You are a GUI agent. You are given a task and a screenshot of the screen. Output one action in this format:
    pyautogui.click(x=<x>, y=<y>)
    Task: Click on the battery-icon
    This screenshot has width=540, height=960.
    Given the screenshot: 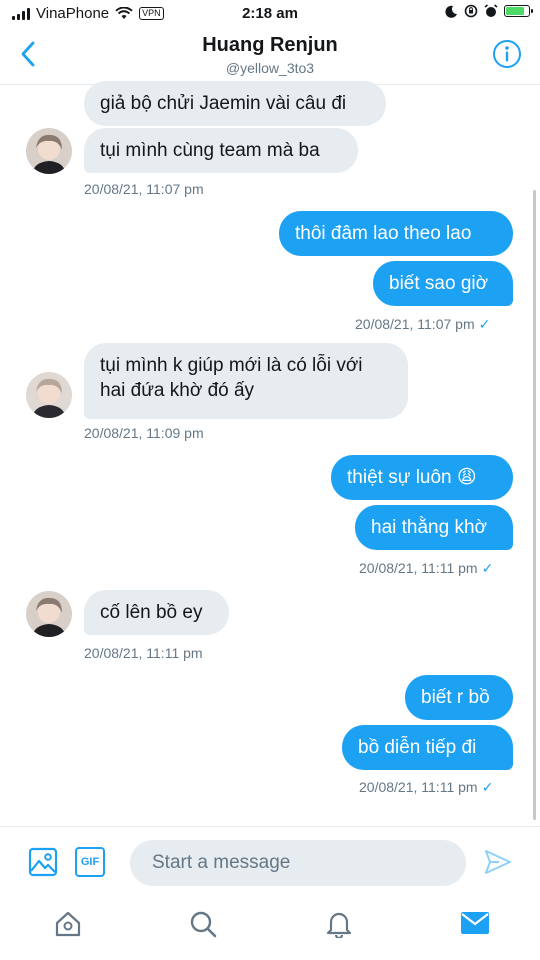 What is the action you would take?
    pyautogui.click(x=518, y=11)
    